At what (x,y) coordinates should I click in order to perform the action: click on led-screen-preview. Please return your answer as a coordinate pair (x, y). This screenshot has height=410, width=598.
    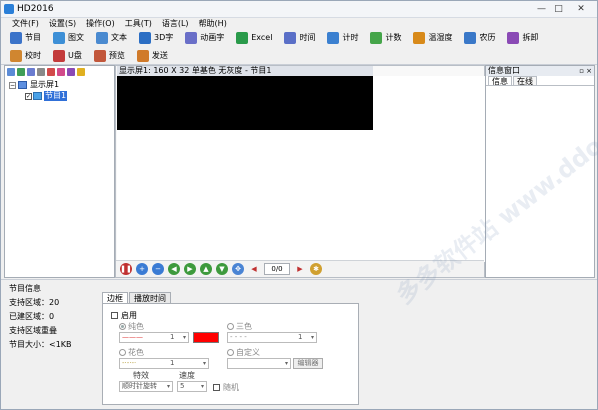
    Looking at the image, I should click on (245, 103).